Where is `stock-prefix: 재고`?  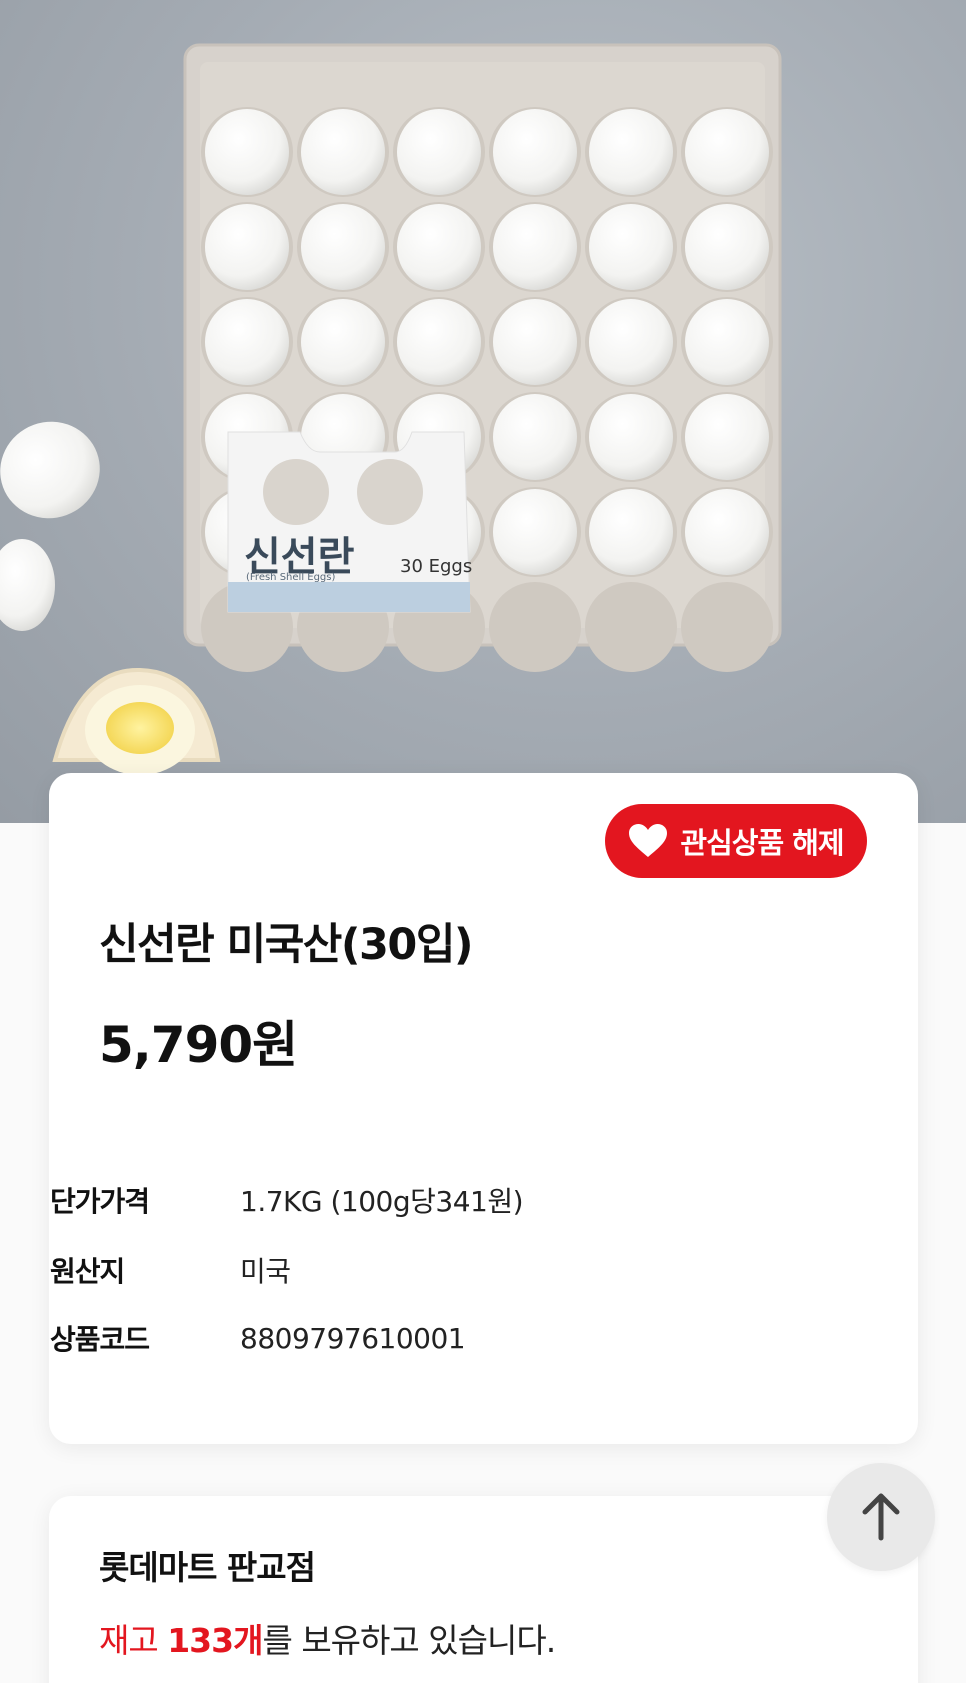 stock-prefix: 재고 is located at coordinates (133, 1640).